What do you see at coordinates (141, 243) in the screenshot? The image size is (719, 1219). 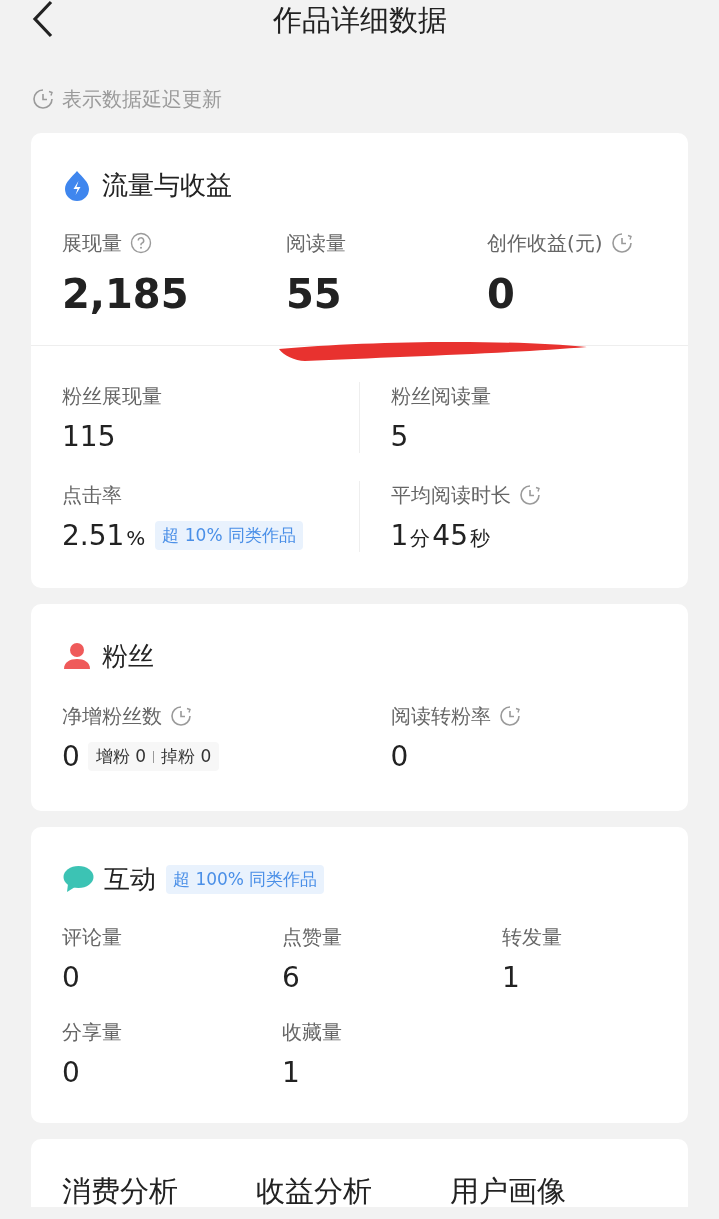 I see `help-icon` at bounding box center [141, 243].